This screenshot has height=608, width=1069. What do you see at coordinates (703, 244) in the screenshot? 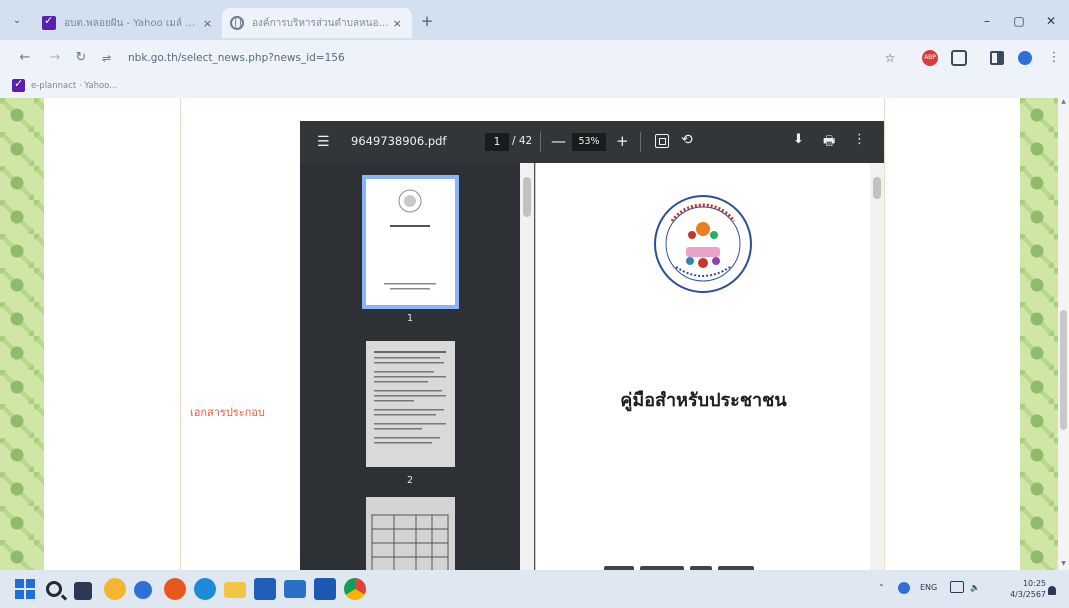
I see `organization-seal-icon` at bounding box center [703, 244].